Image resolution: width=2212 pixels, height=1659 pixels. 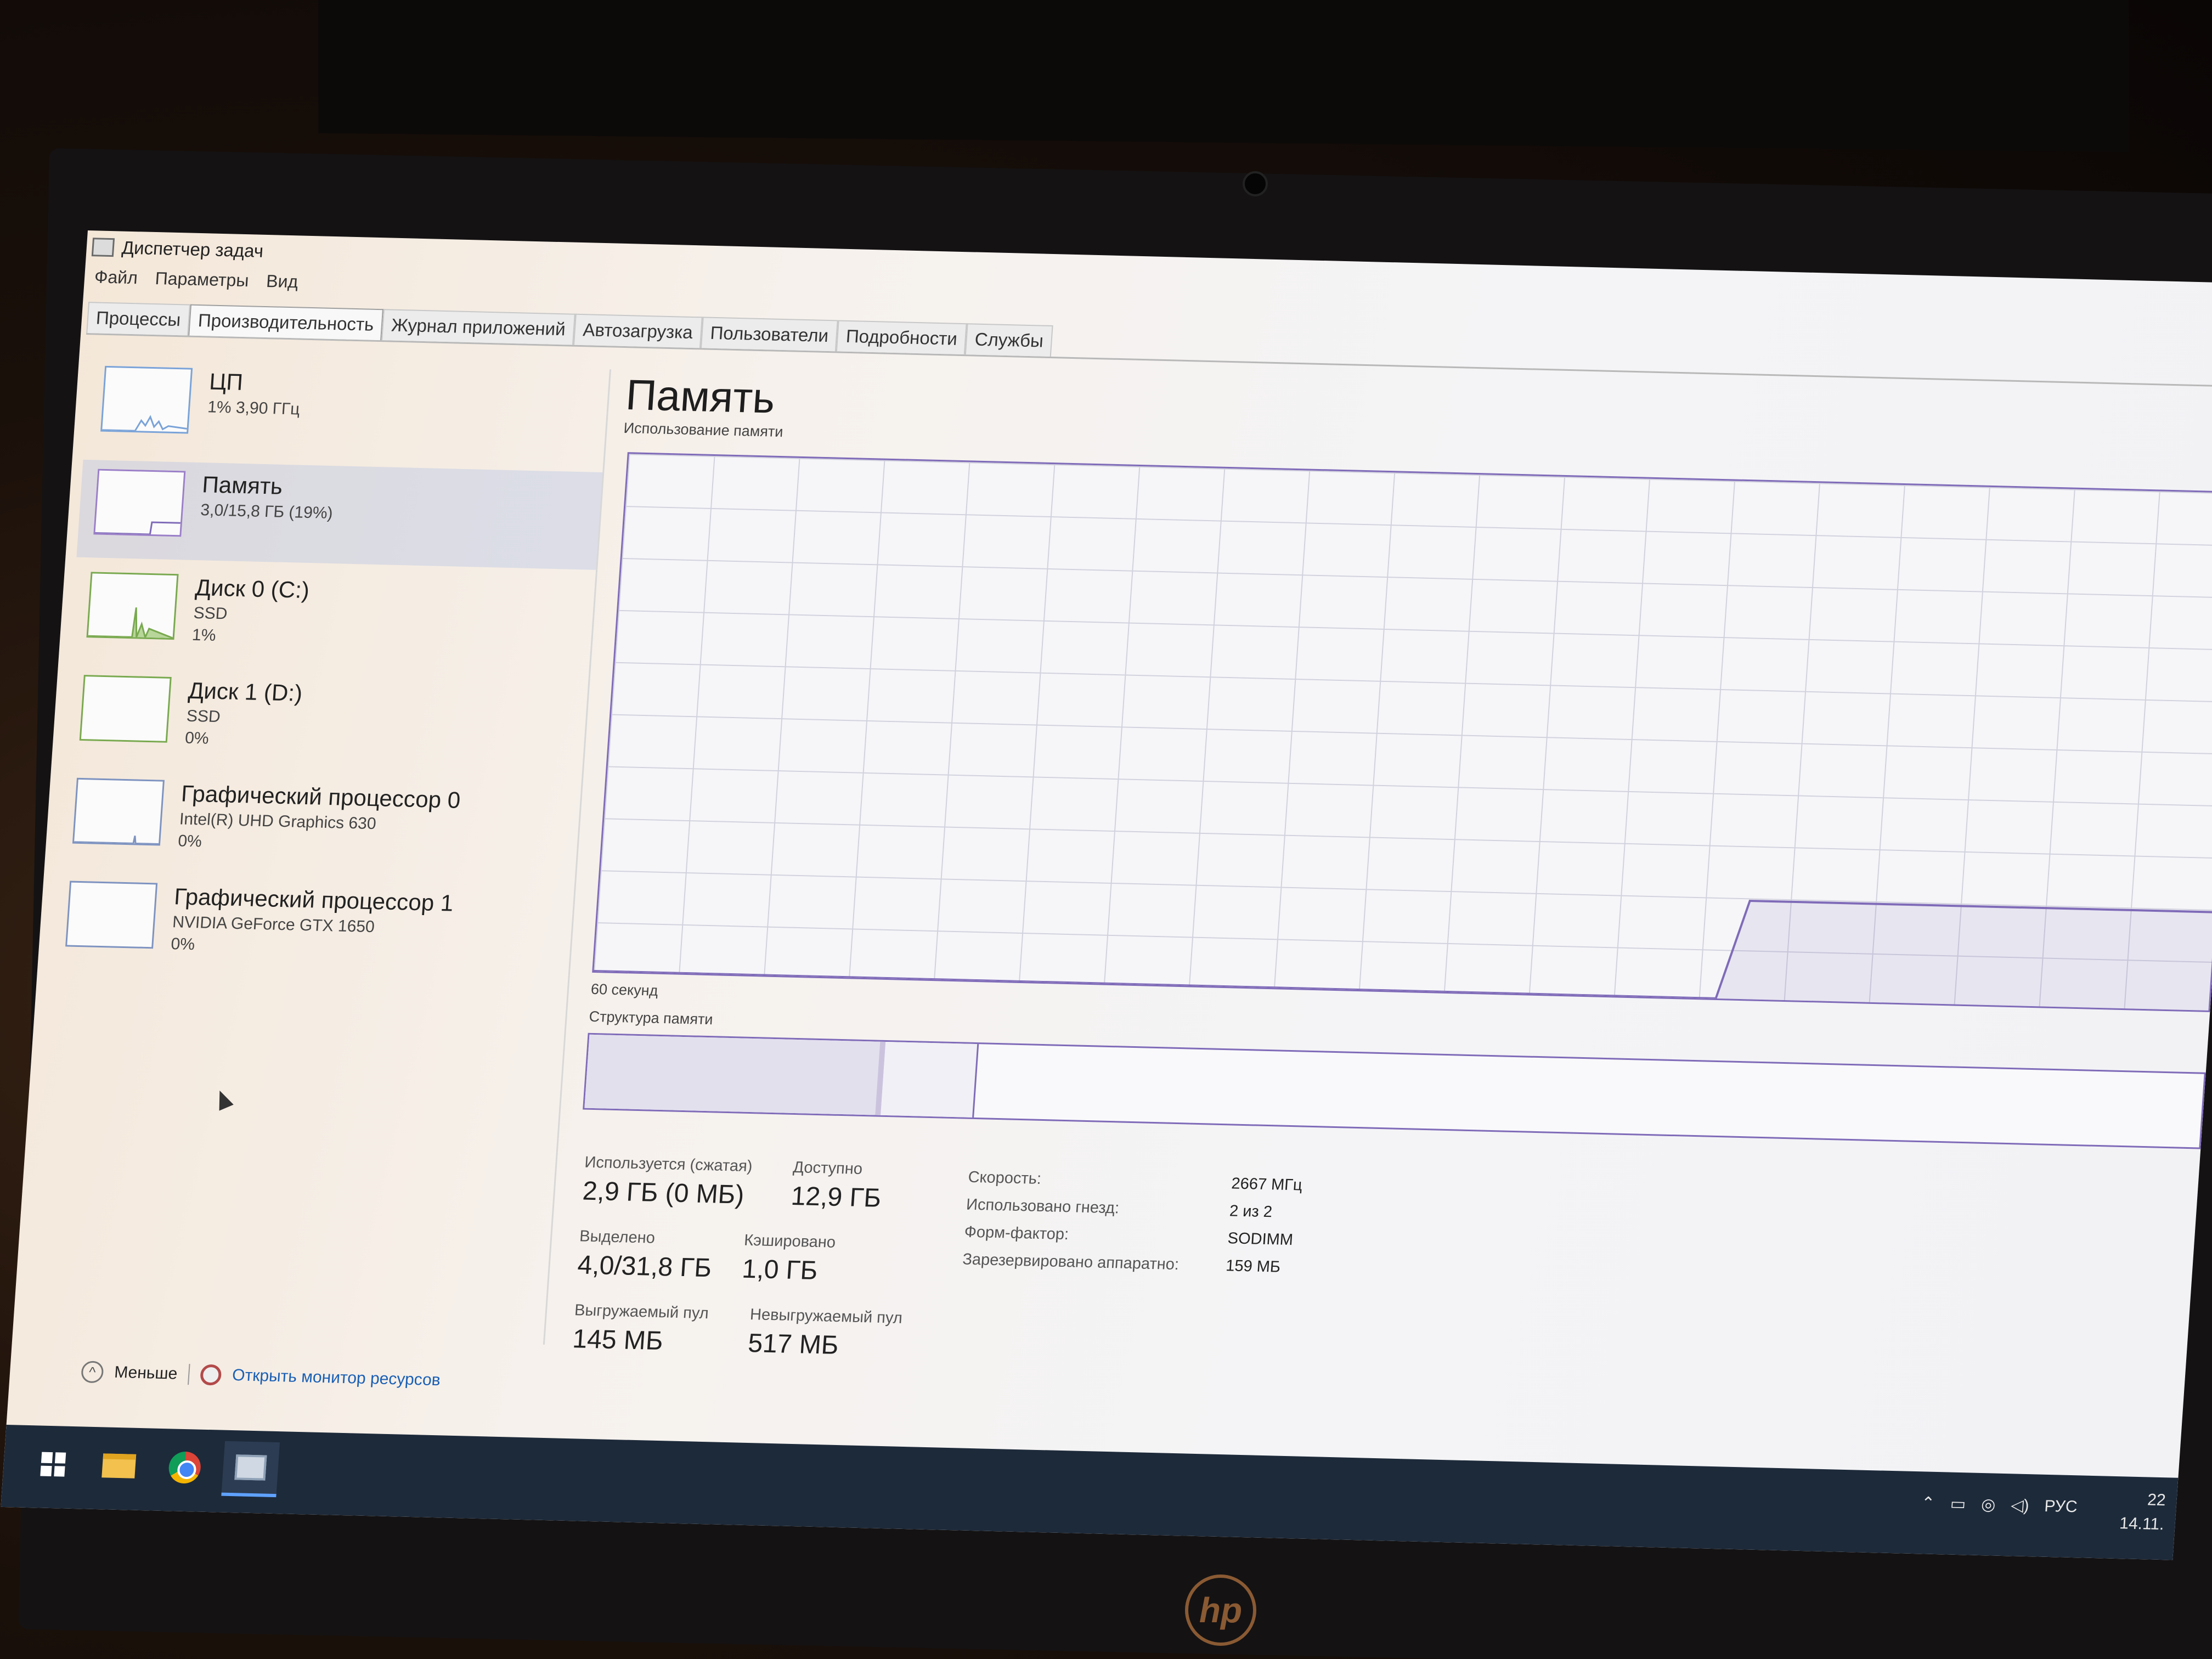 I want to click on webcam-icon, so click(x=1255, y=183).